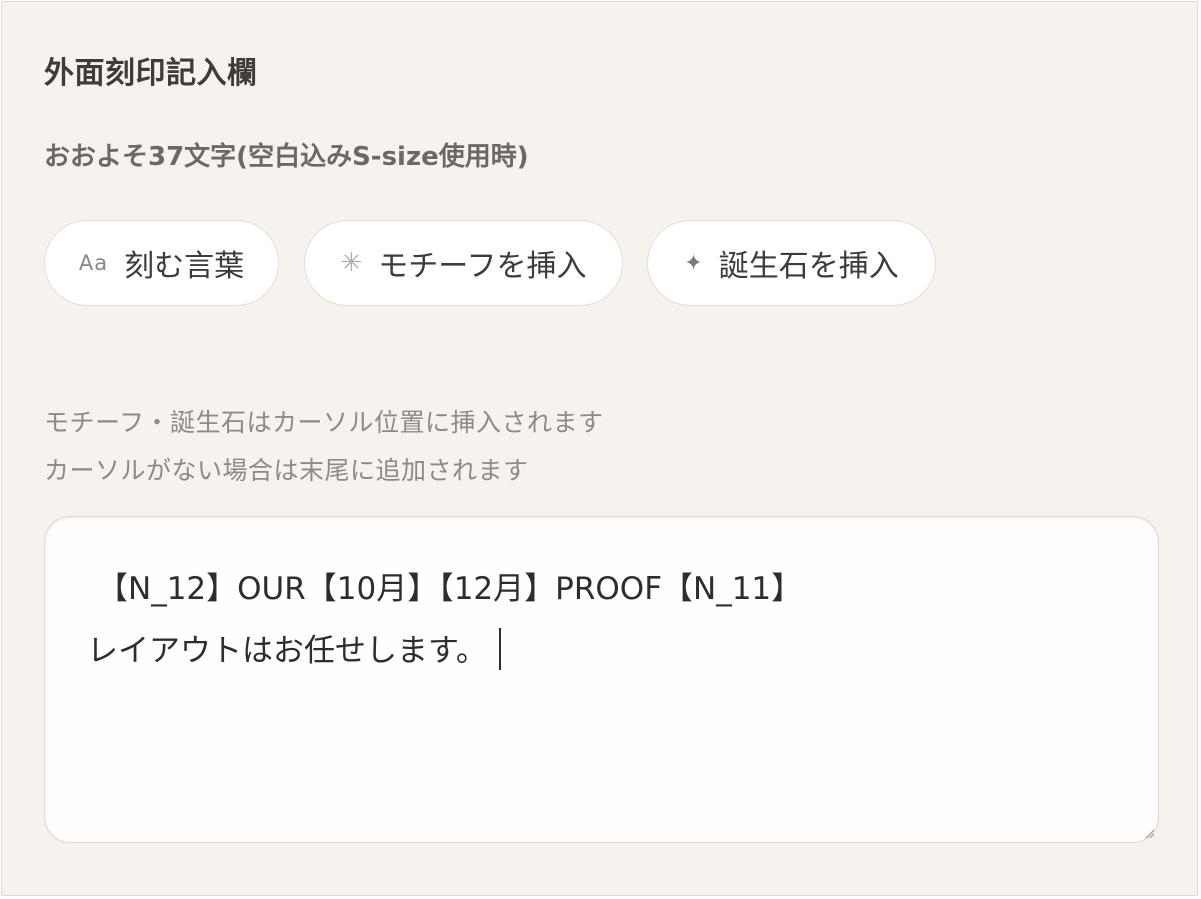 Image resolution: width=1201 pixels, height=899 pixels. Describe the element at coordinates (808, 266) in the screenshot. I see `insert-birthstone-label: 誕生石を挿入` at that location.